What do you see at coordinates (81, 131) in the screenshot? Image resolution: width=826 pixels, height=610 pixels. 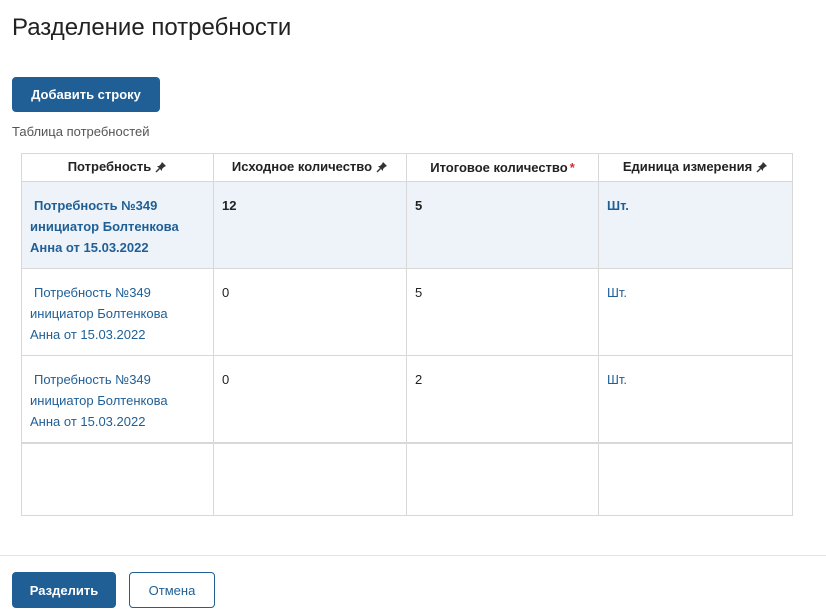 I see `table-caption: Таблица потребностей` at bounding box center [81, 131].